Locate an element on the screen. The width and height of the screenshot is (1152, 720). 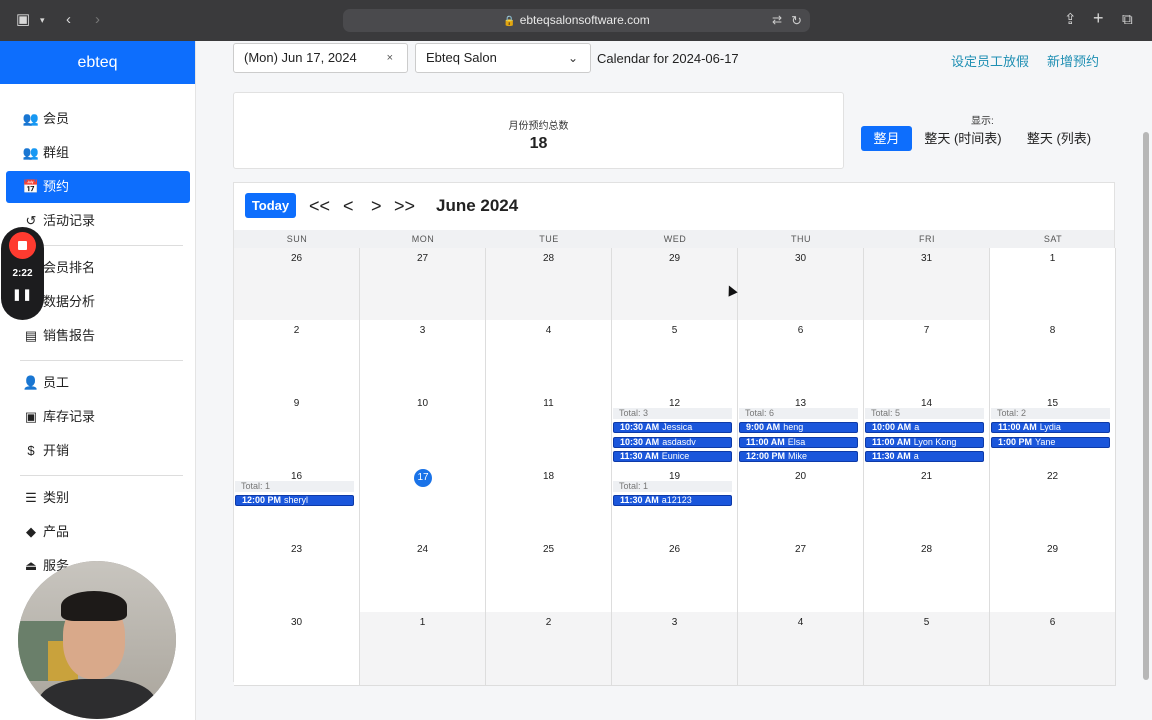
sidebar-item-6: ▤ 销售报告 is located at coordinates (98, 336).